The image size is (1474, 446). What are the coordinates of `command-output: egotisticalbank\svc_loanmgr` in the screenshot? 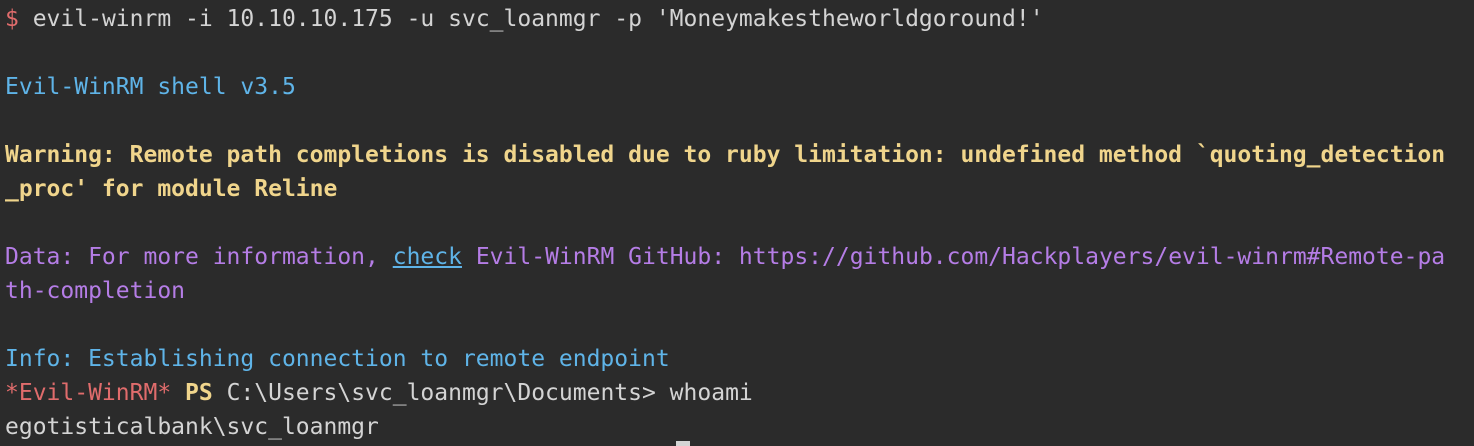 It's located at (192, 427).